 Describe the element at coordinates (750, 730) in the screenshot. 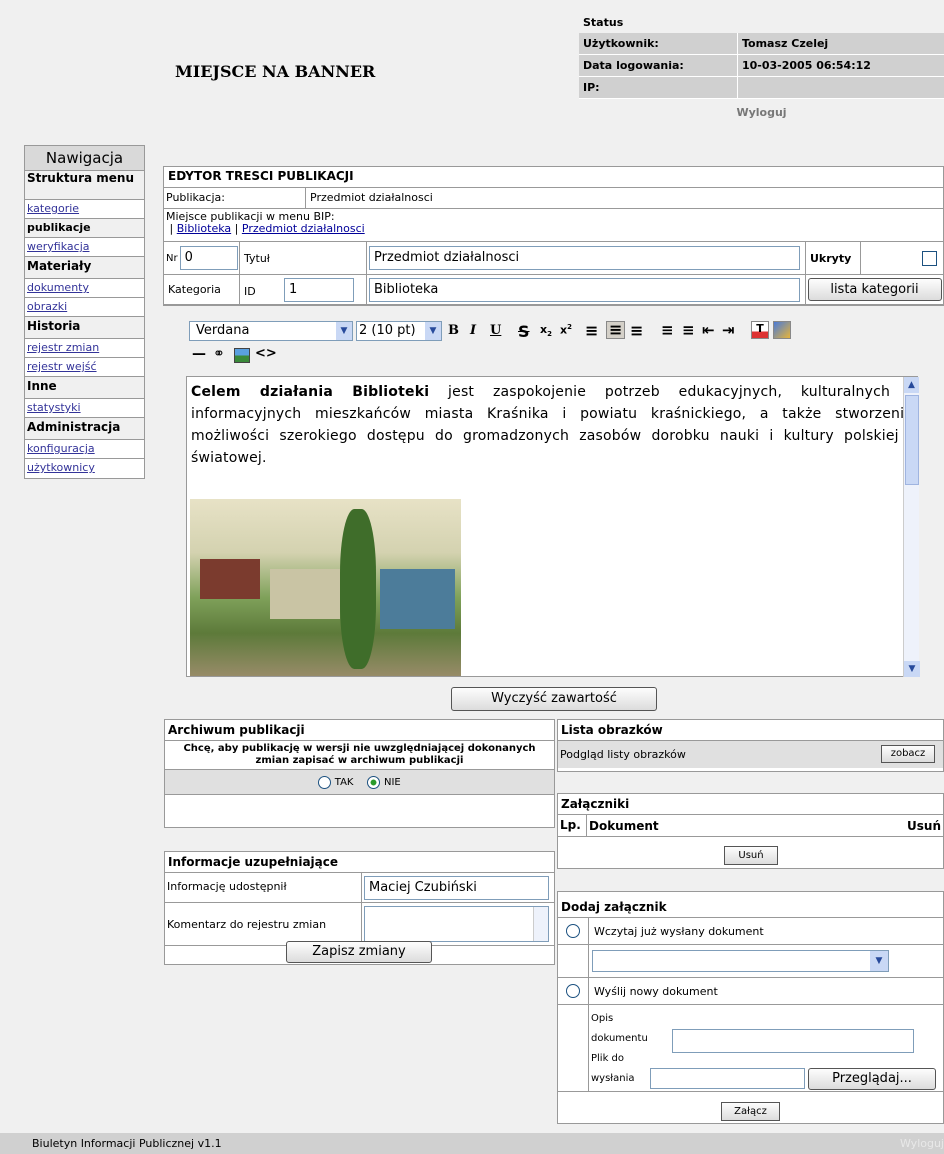

I see `images-title: Lista obrazków` at that location.